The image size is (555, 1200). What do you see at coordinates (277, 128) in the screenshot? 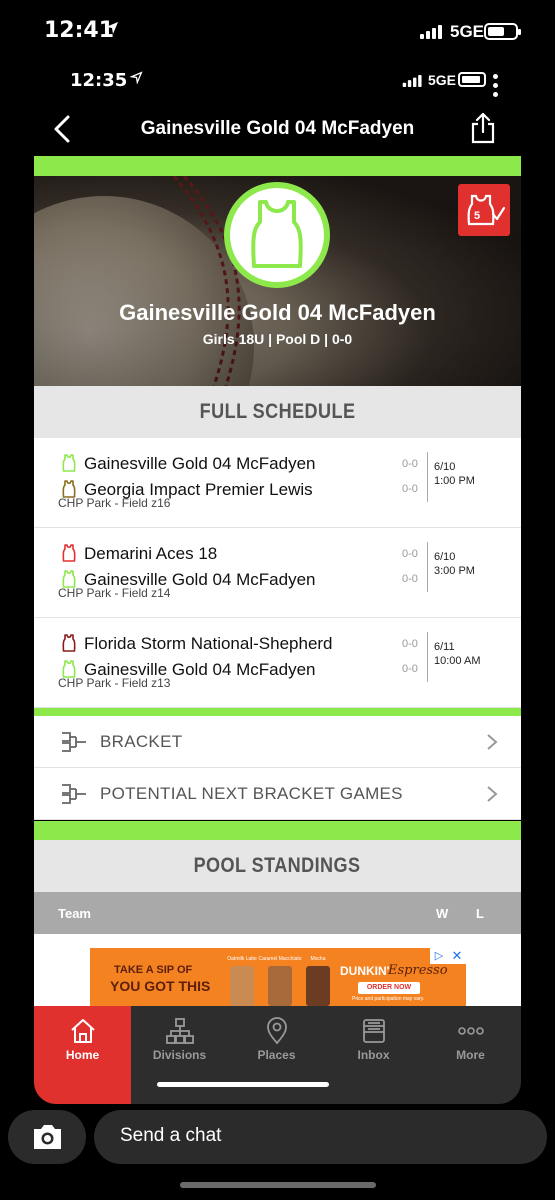
I see `page-title: Gainesville Gold 04 McFadyen` at bounding box center [277, 128].